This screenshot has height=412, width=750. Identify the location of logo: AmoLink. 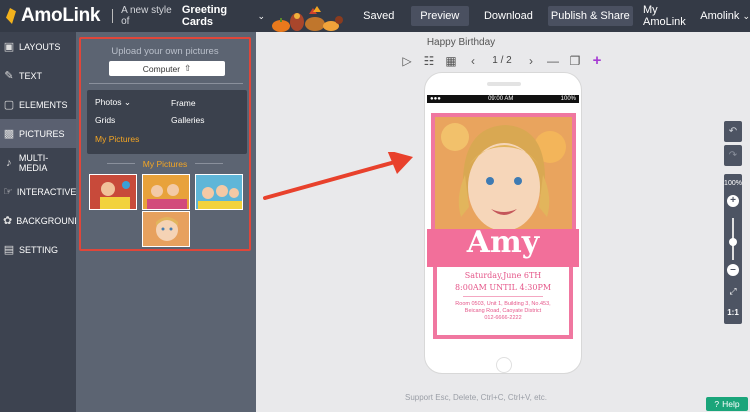
(50, 16).